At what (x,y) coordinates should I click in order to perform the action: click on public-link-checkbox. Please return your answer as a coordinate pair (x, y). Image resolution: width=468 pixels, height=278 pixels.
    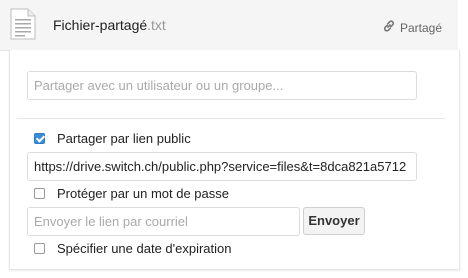
    Looking at the image, I should click on (39, 138).